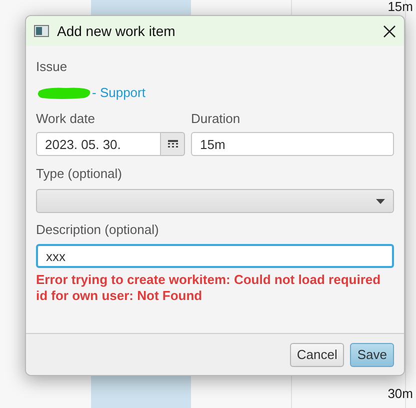  I want to click on dialog-button: Cancel, so click(317, 354).